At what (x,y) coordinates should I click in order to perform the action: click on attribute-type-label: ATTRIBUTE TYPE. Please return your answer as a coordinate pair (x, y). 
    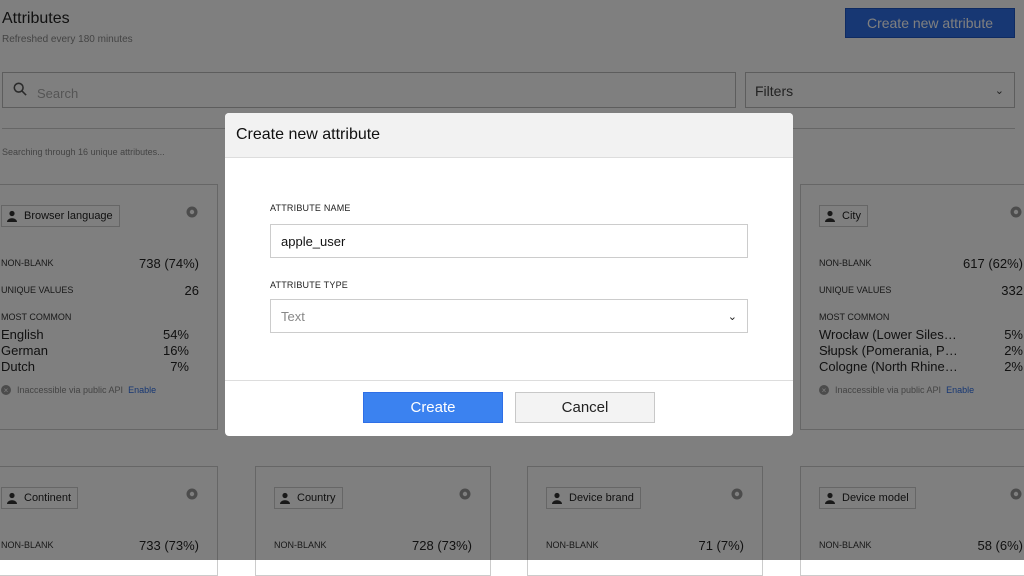
    Looking at the image, I should click on (309, 285).